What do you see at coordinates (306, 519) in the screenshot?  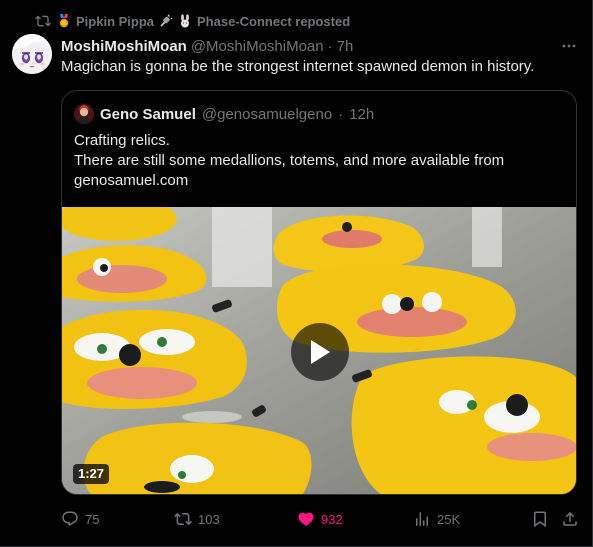 I see `heart-icon` at bounding box center [306, 519].